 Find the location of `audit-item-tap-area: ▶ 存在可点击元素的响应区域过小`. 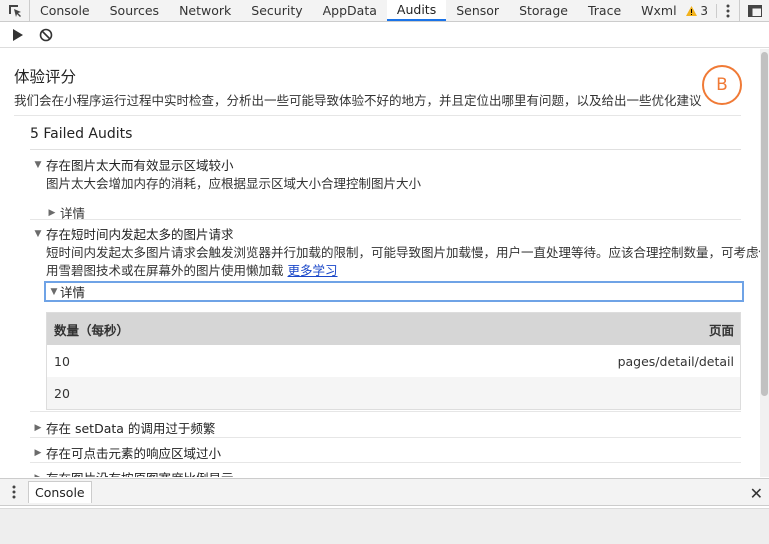

audit-item-tap-area: ▶ 存在可点击元素的响应区域过小 is located at coordinates (385, 452).